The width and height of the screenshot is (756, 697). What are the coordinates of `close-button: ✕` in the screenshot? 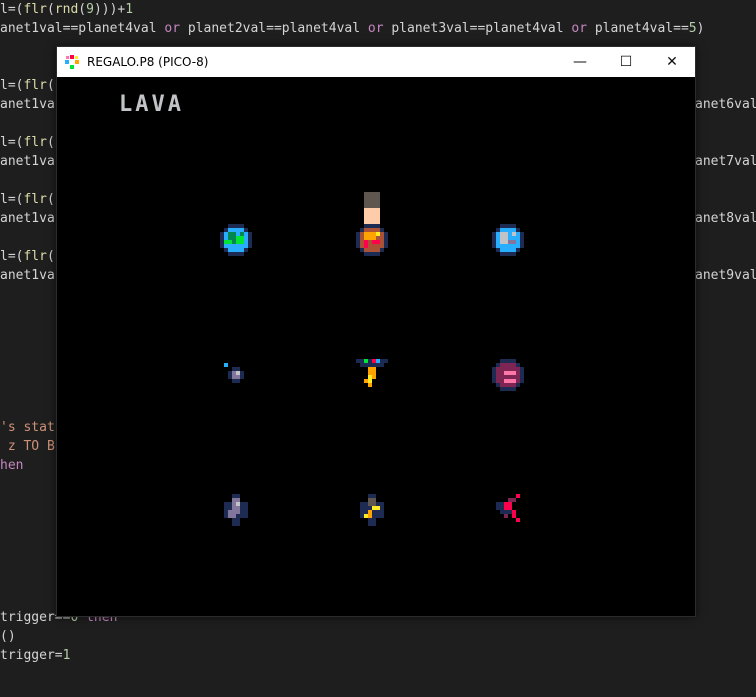 It's located at (672, 62).